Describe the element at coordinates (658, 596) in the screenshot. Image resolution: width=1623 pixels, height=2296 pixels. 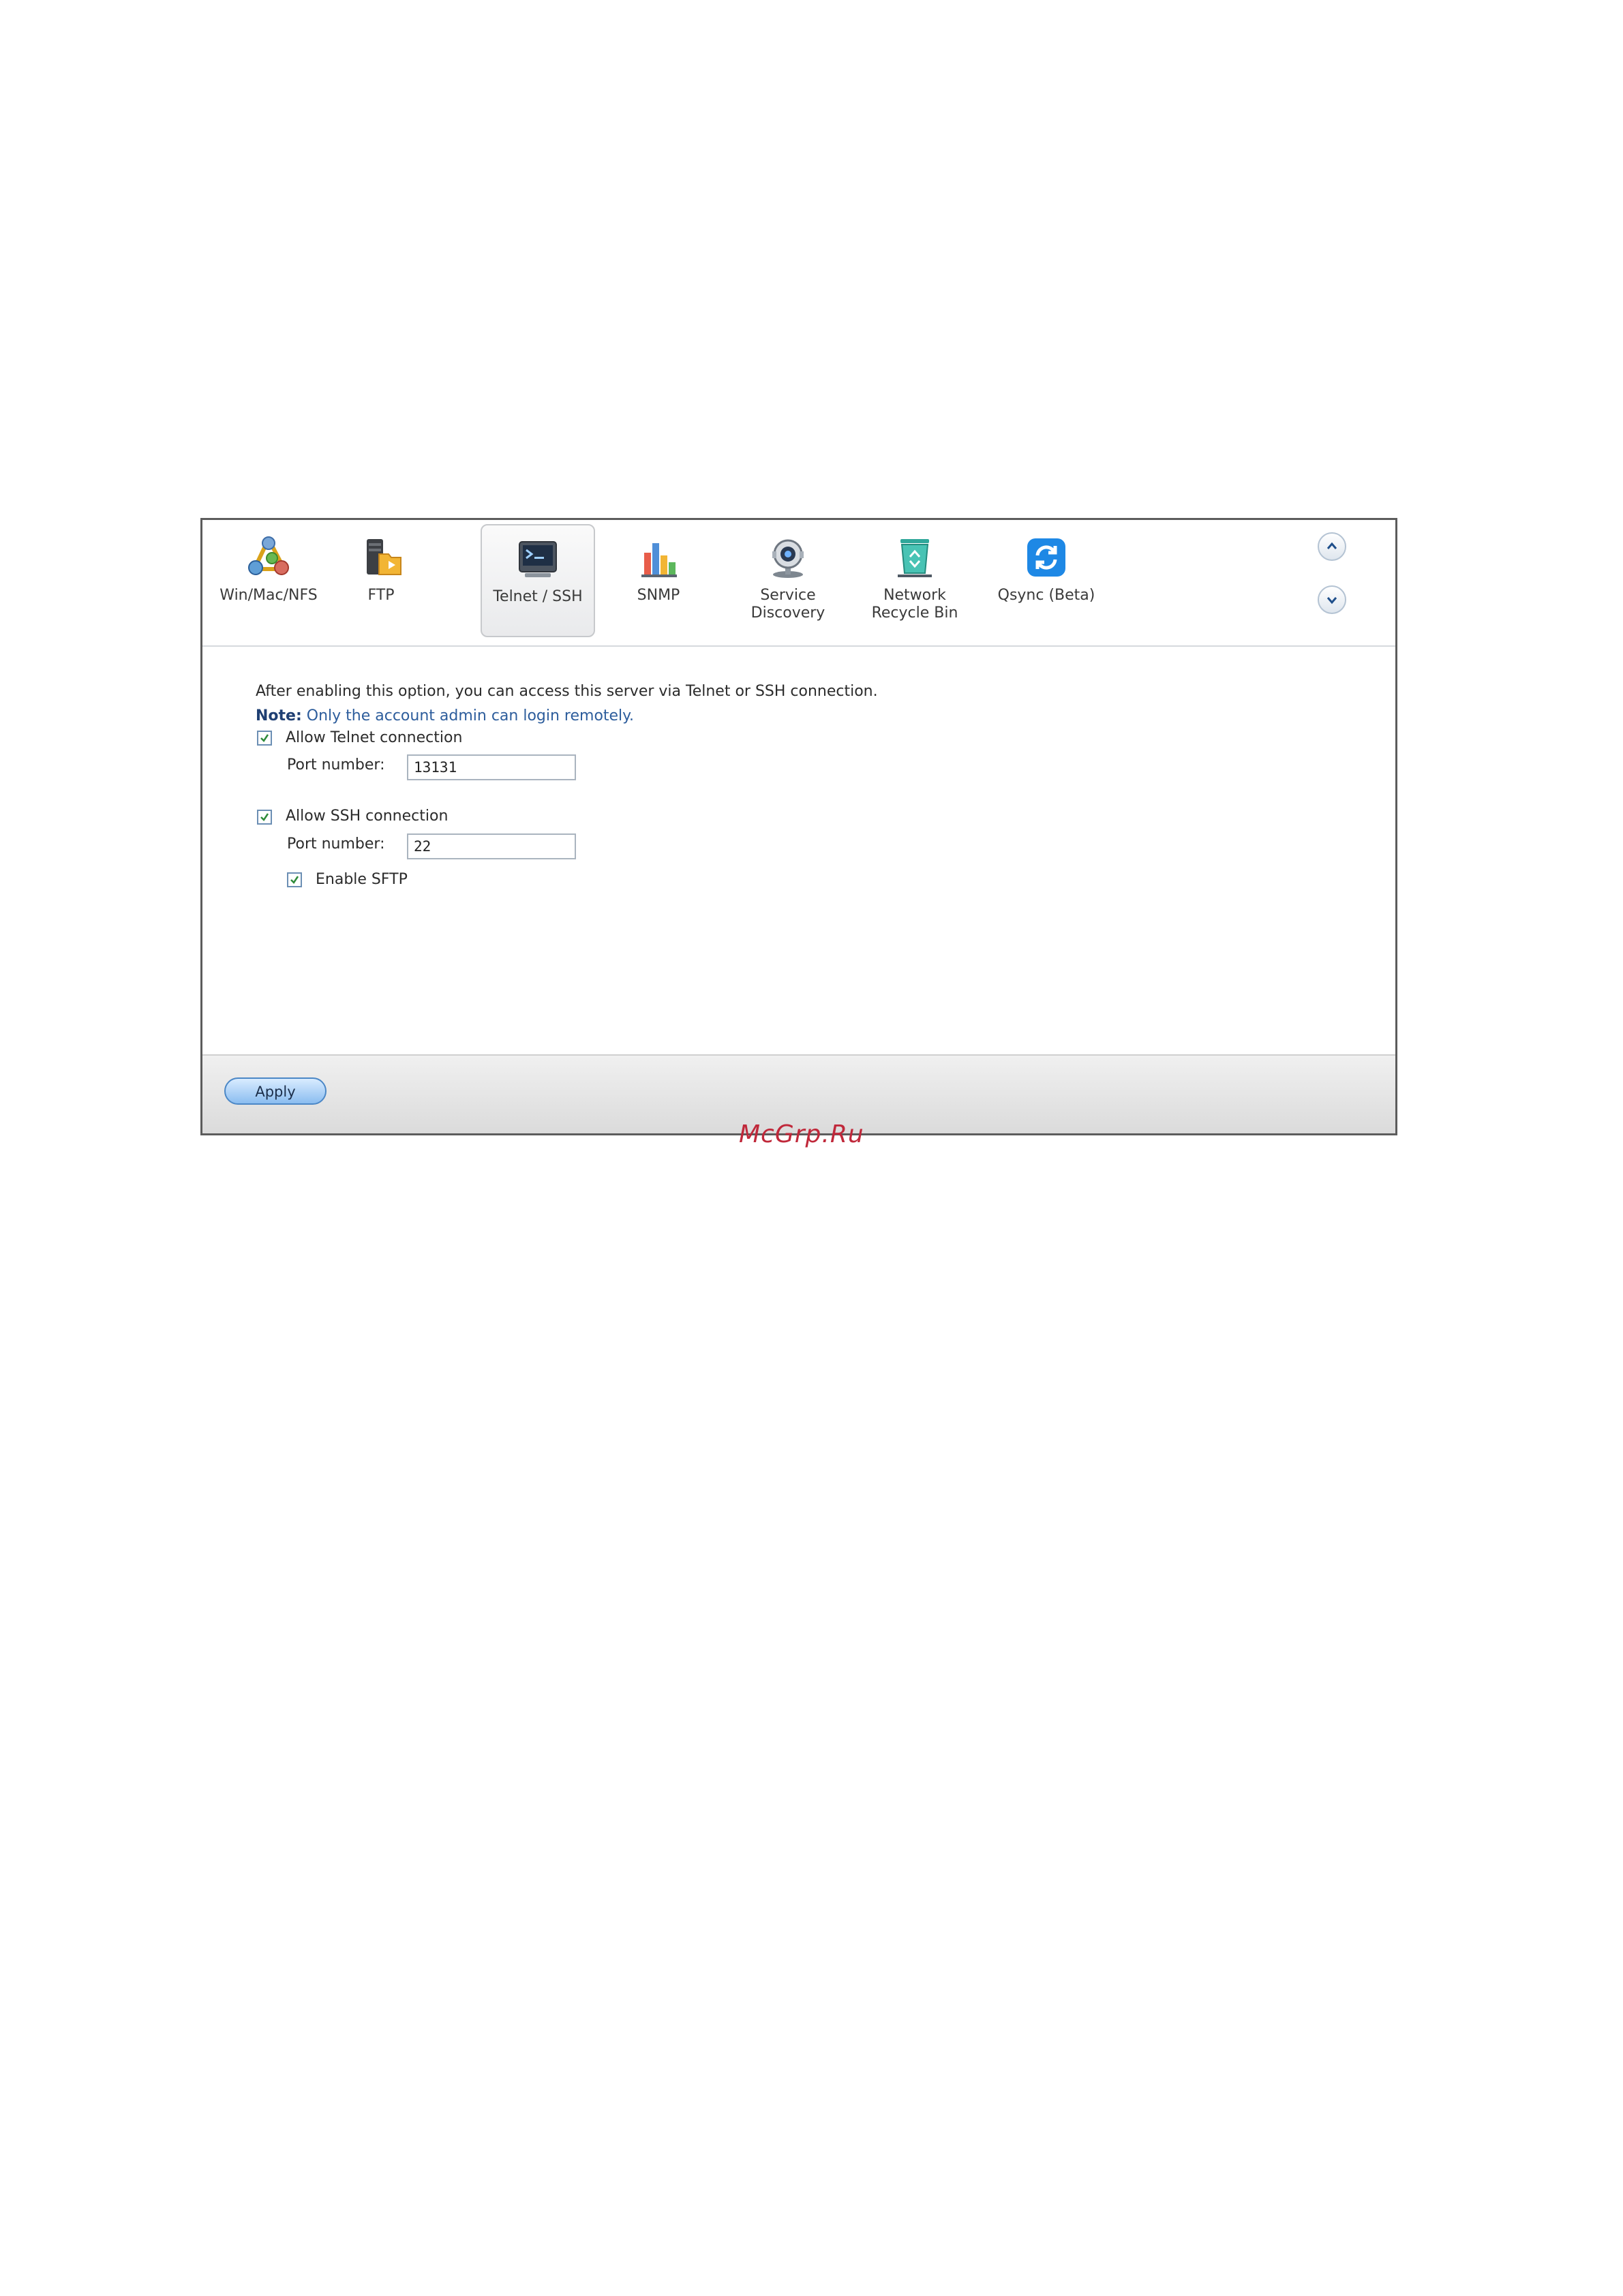
I see `tab-label: SNMP` at that location.